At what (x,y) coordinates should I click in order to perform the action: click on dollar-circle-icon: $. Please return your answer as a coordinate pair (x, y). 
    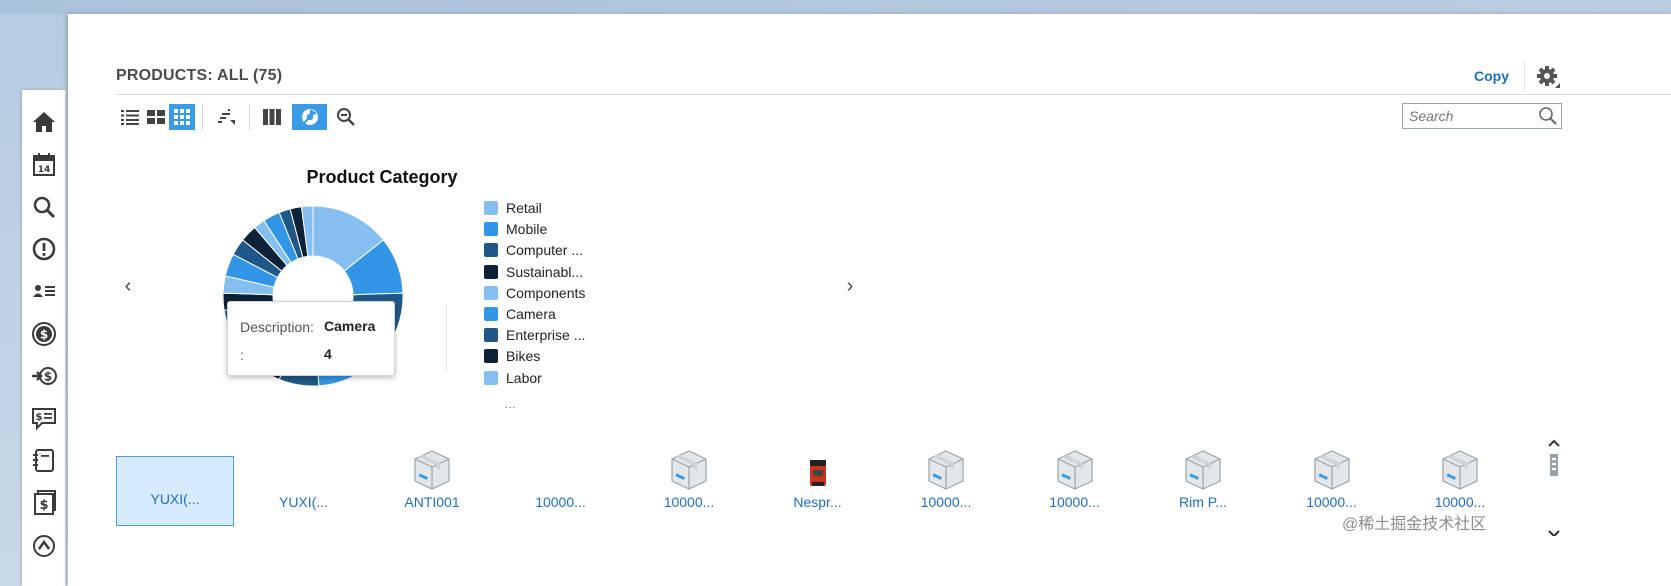
    Looking at the image, I should click on (44, 334).